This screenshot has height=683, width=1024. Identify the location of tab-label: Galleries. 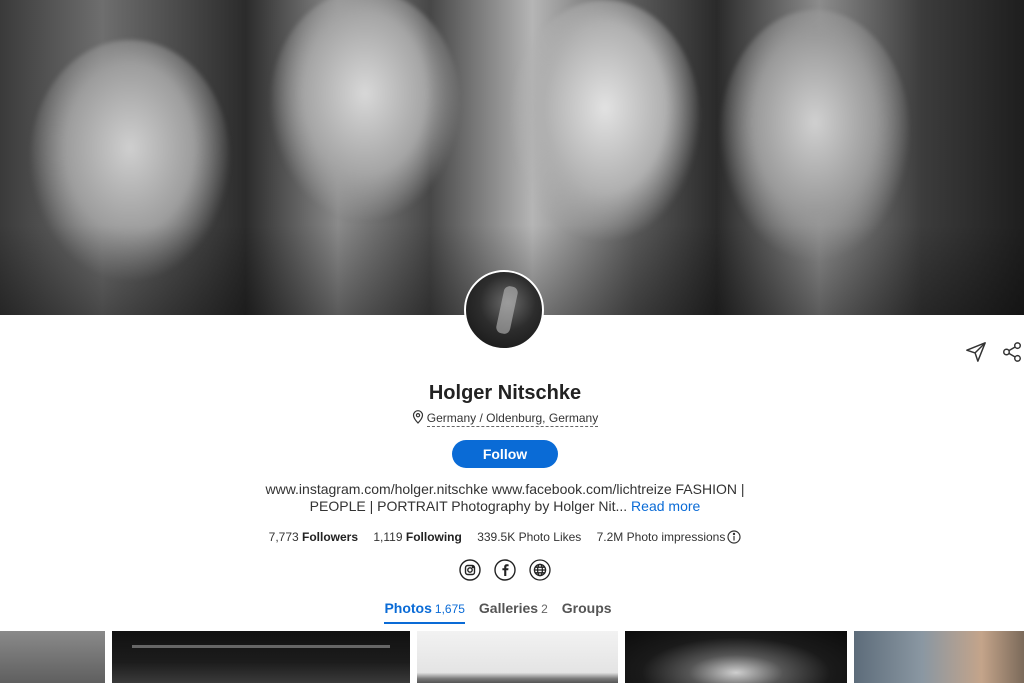
(508, 608).